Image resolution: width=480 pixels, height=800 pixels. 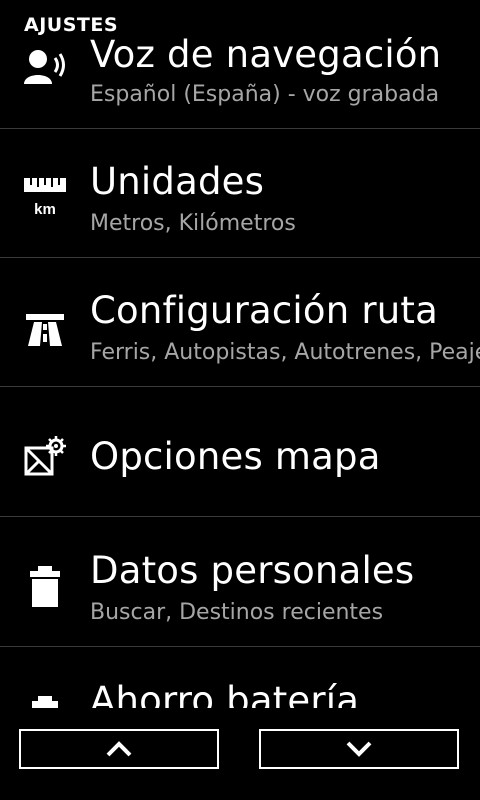 I want to click on settings-item-title: Configuración ruta, so click(x=264, y=310).